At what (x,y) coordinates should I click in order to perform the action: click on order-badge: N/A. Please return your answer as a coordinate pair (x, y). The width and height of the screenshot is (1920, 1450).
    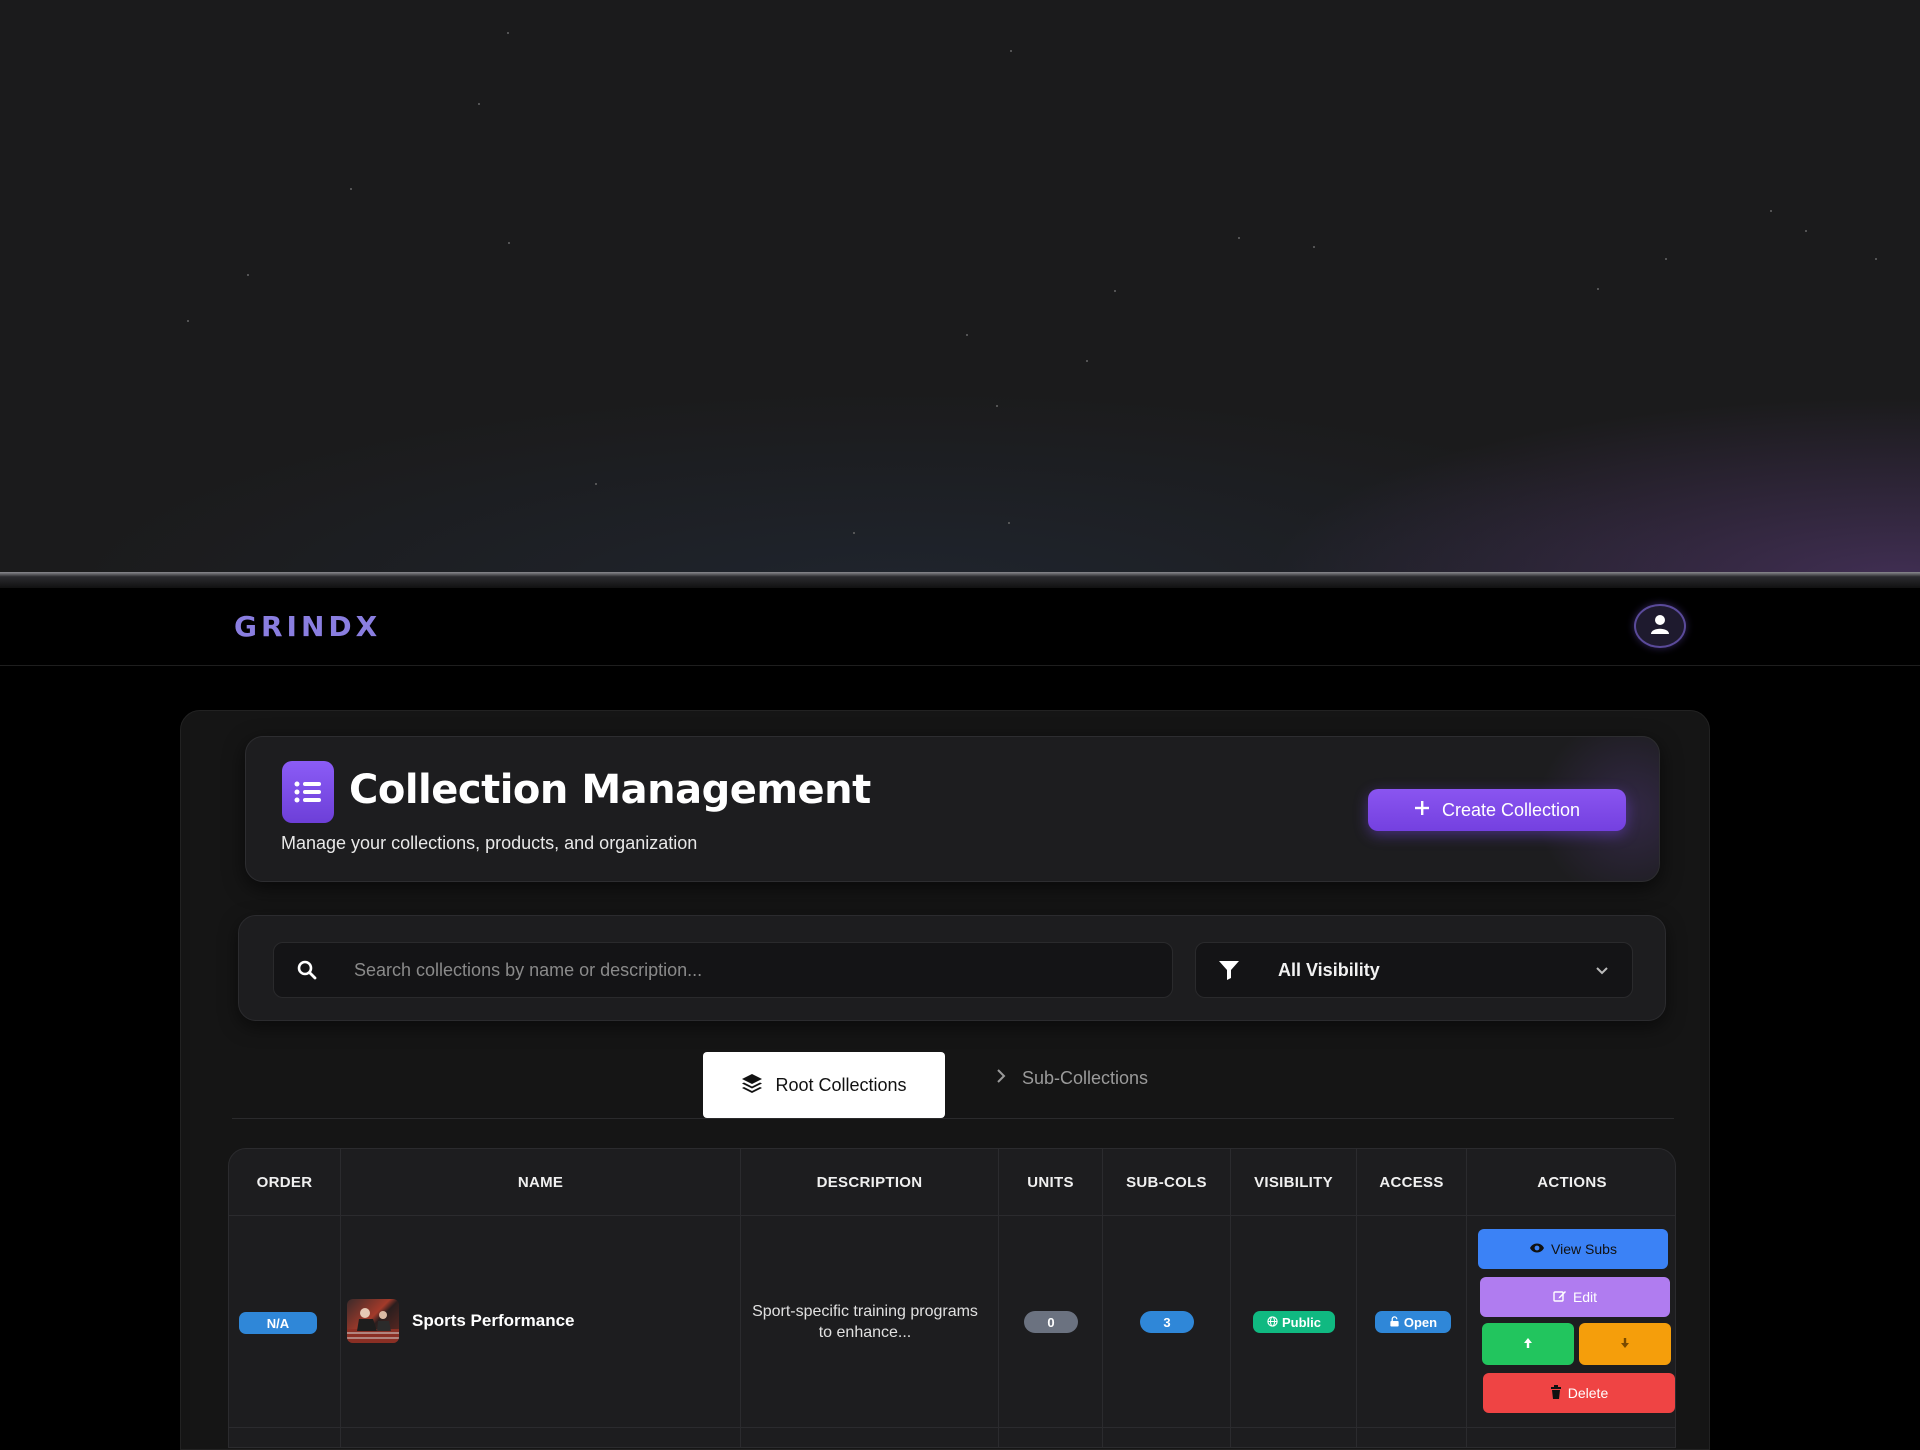
    Looking at the image, I should click on (278, 1323).